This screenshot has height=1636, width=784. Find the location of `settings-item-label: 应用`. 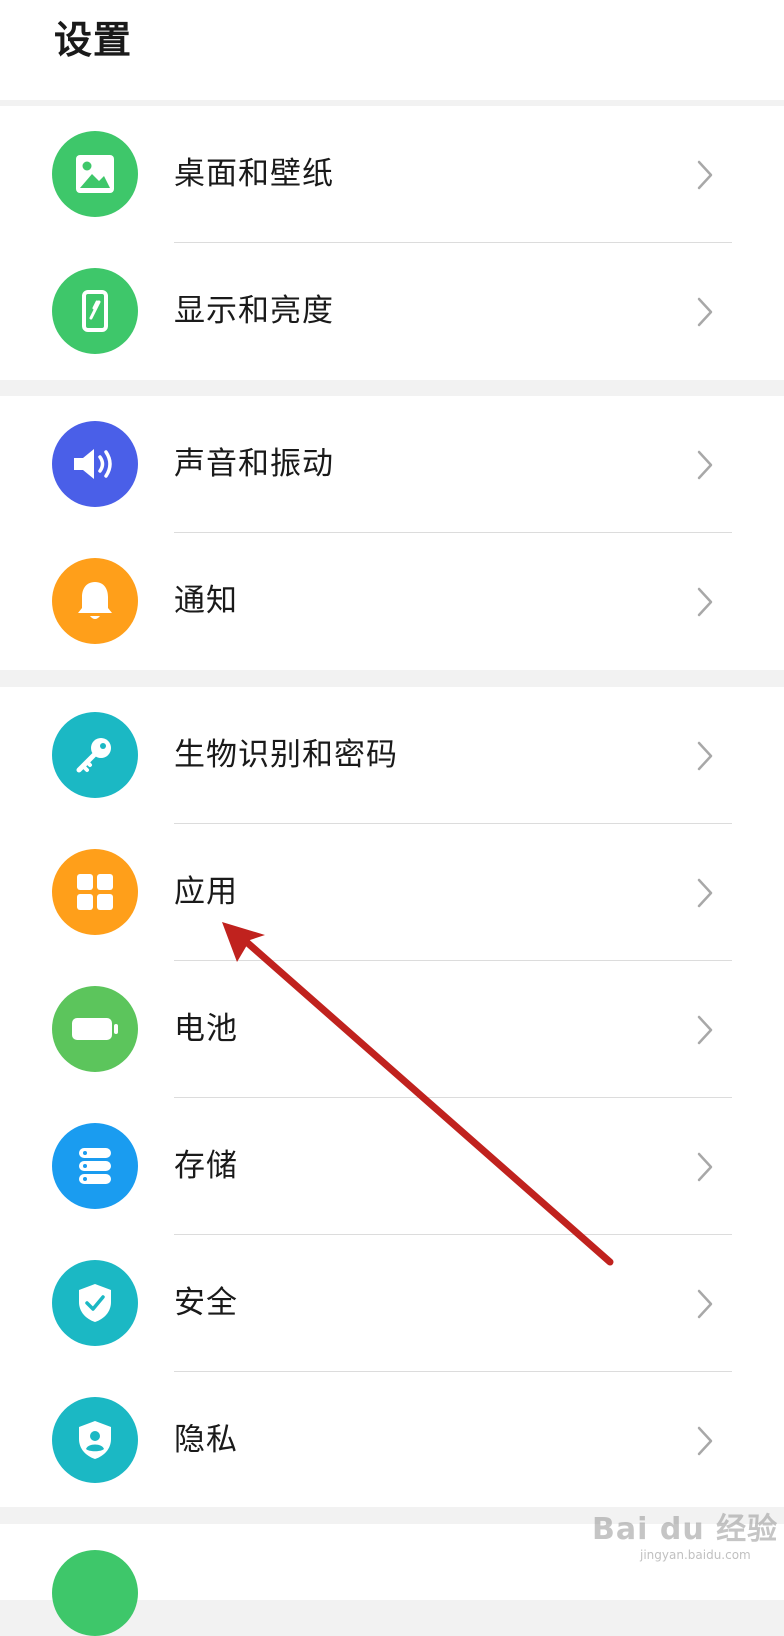

settings-item-label: 应用 is located at coordinates (206, 892).